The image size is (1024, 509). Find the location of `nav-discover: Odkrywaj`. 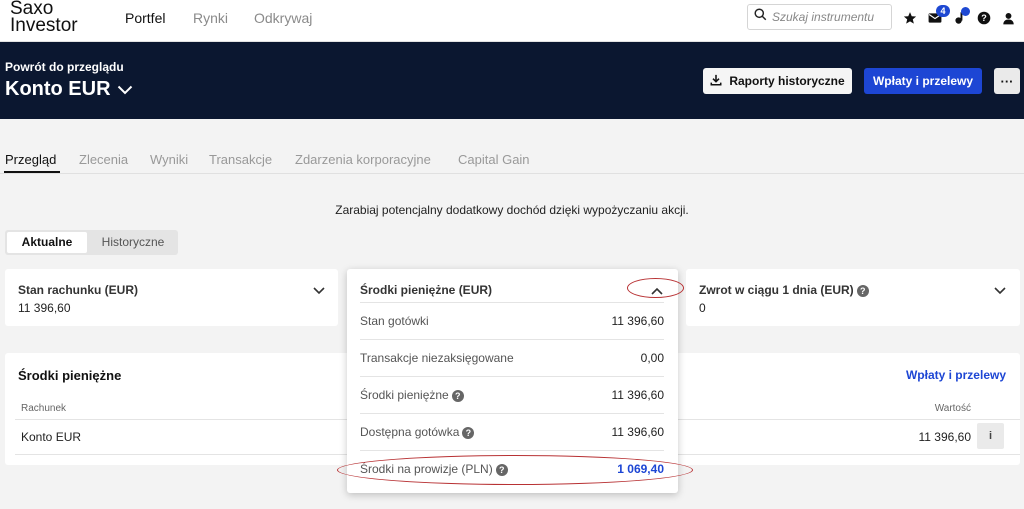

nav-discover: Odkrywaj is located at coordinates (283, 18).